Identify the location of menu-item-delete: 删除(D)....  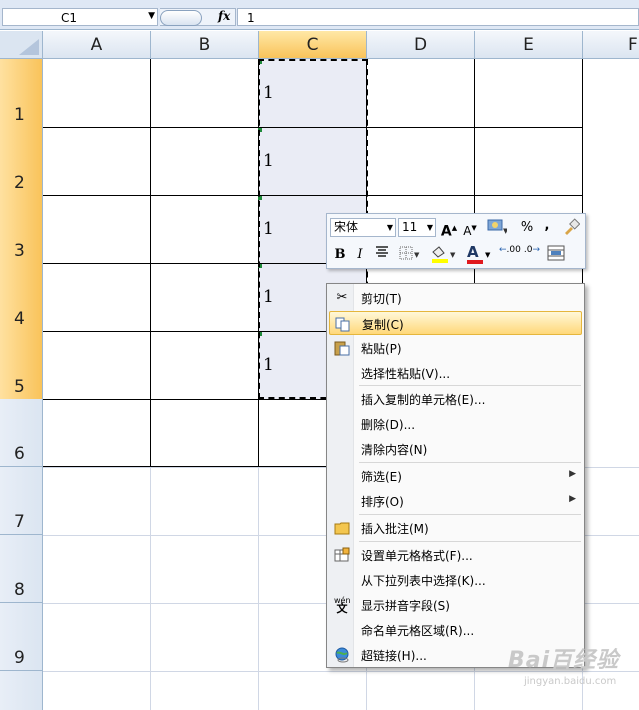
(455, 424).